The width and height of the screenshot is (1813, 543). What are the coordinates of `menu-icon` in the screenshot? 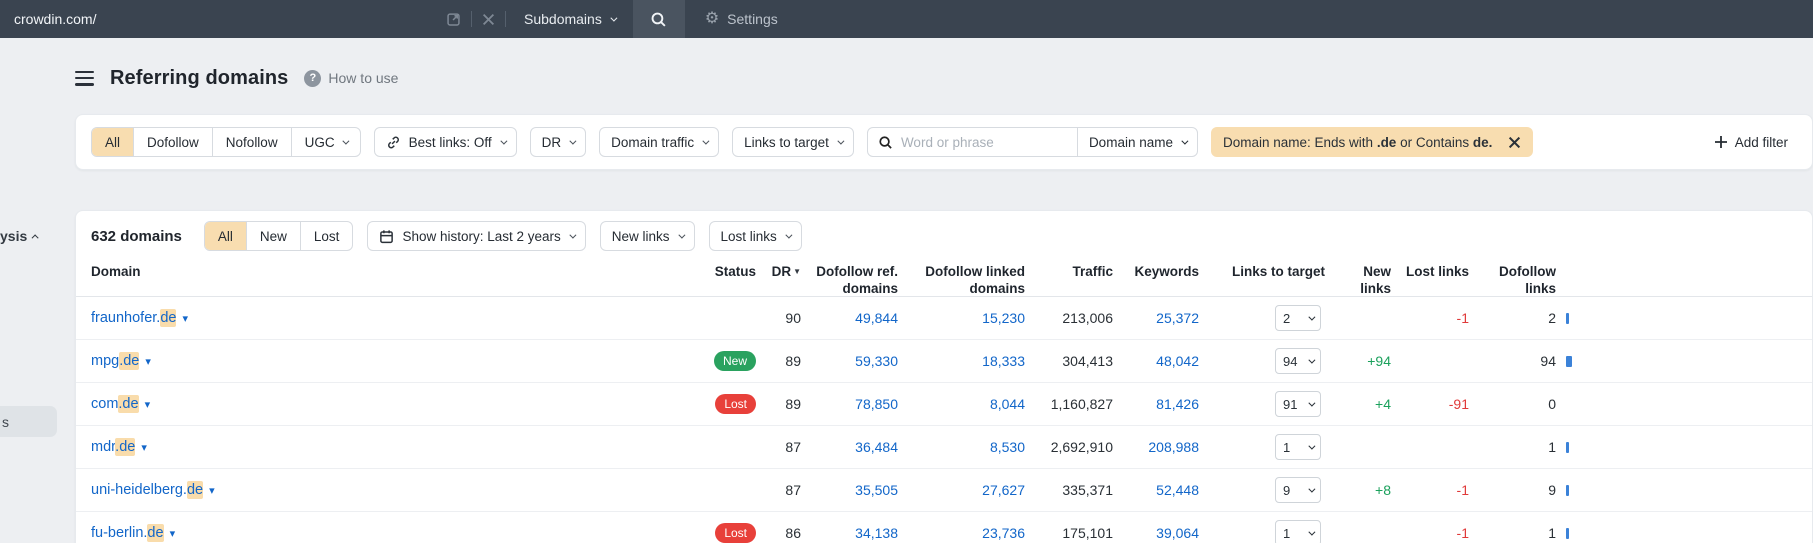 It's located at (84, 78).